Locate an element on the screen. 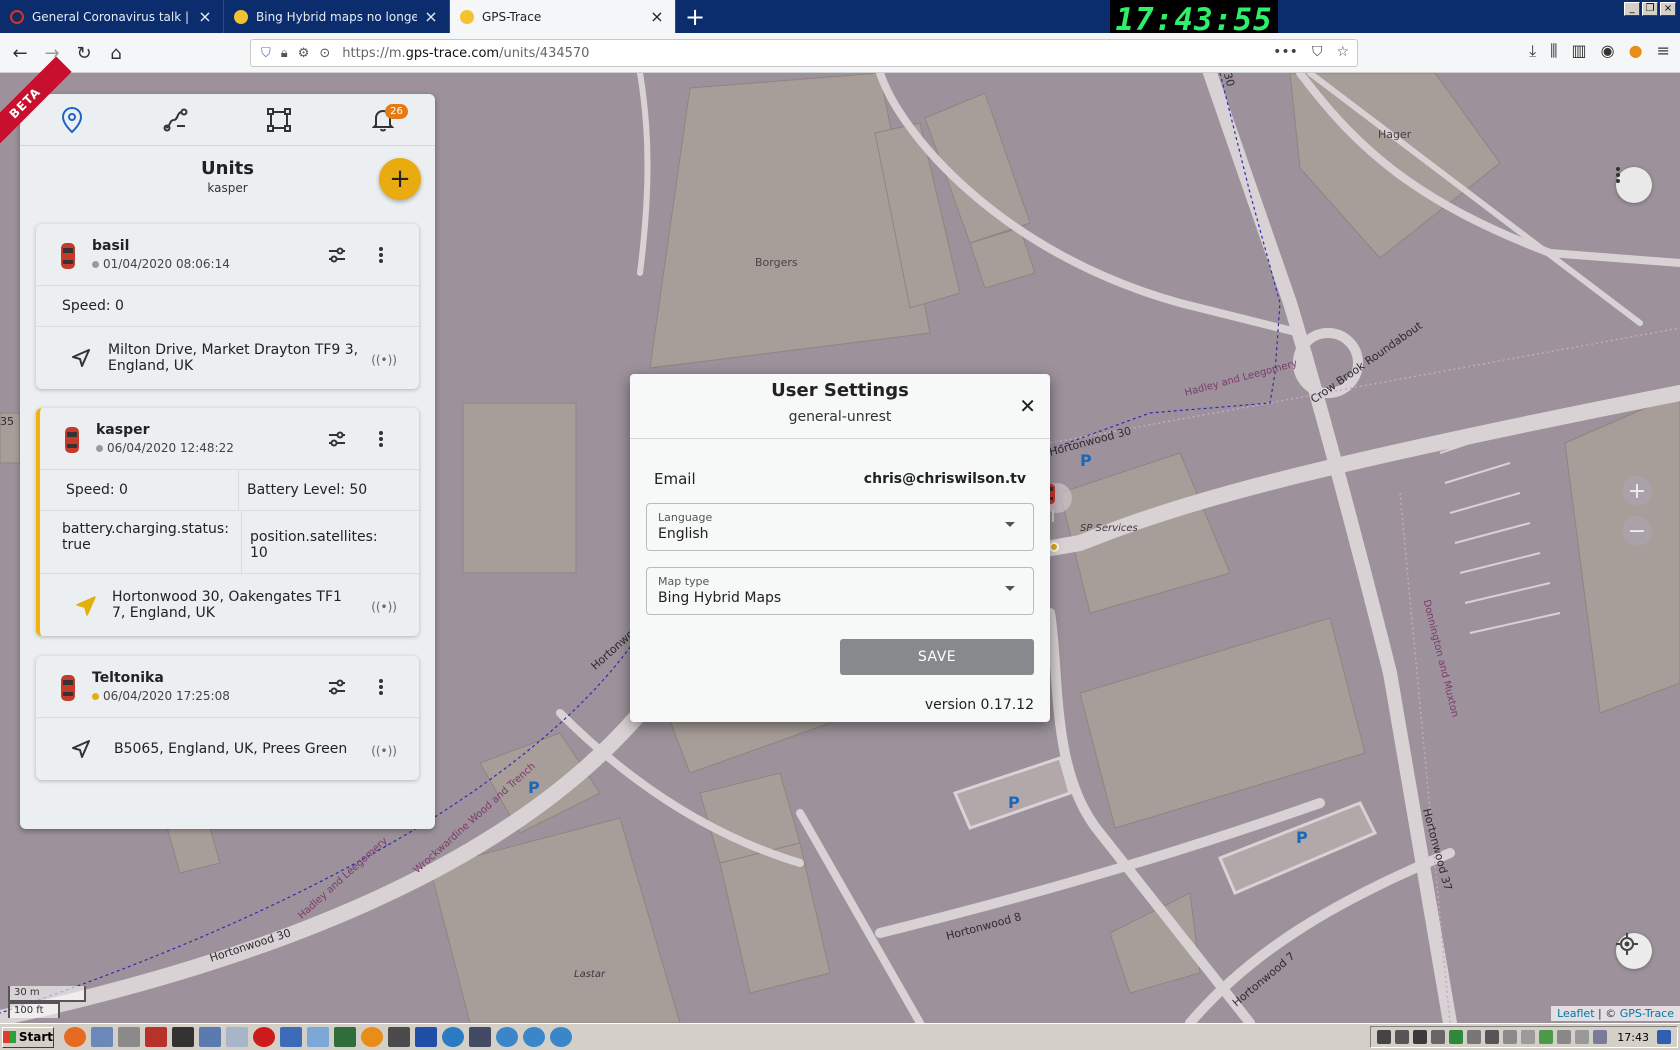 This screenshot has height=1050, width=1680. firefox-icon is located at coordinates (75, 1037).